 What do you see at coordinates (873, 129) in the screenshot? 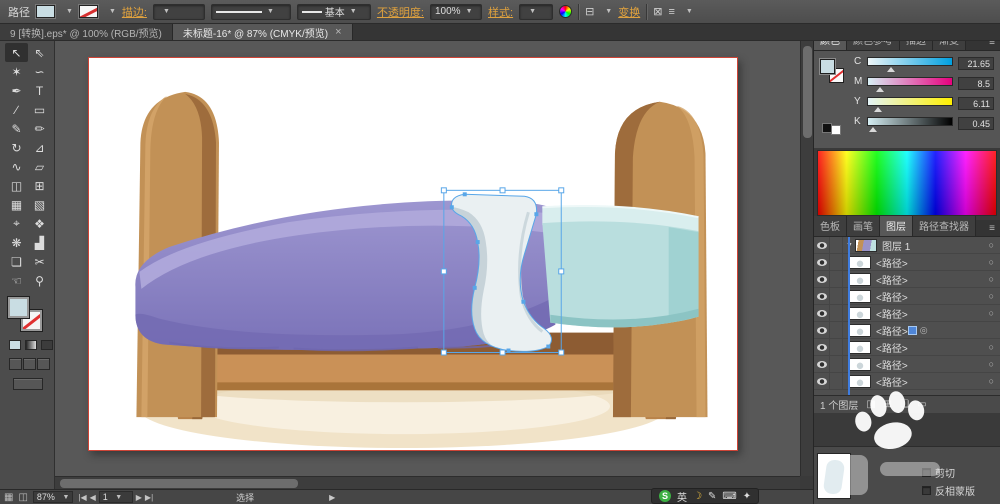
I see `slider-thumb` at bounding box center [873, 129].